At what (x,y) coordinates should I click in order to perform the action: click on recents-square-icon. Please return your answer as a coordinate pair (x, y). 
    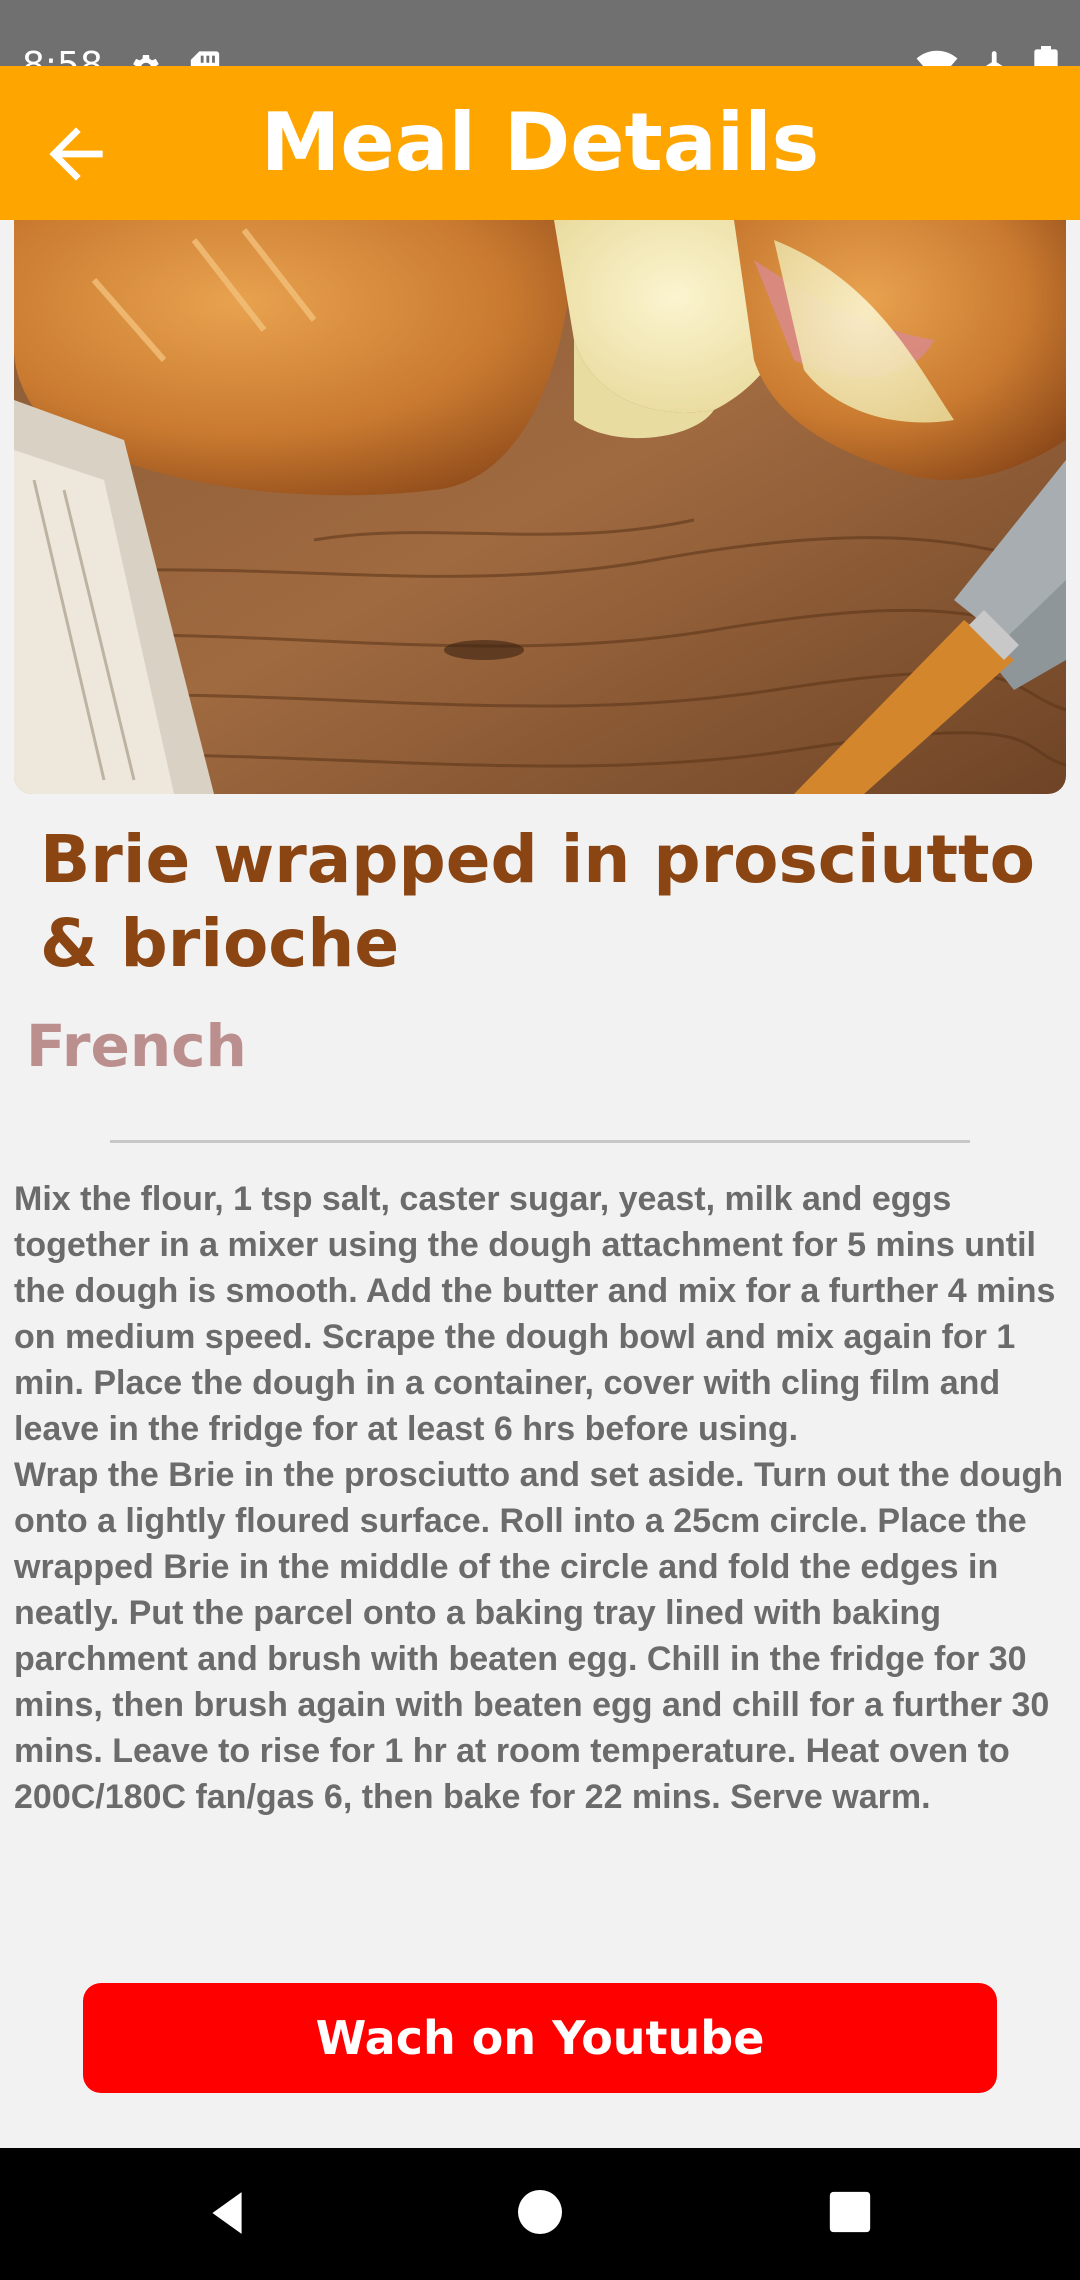
    Looking at the image, I should click on (850, 2212).